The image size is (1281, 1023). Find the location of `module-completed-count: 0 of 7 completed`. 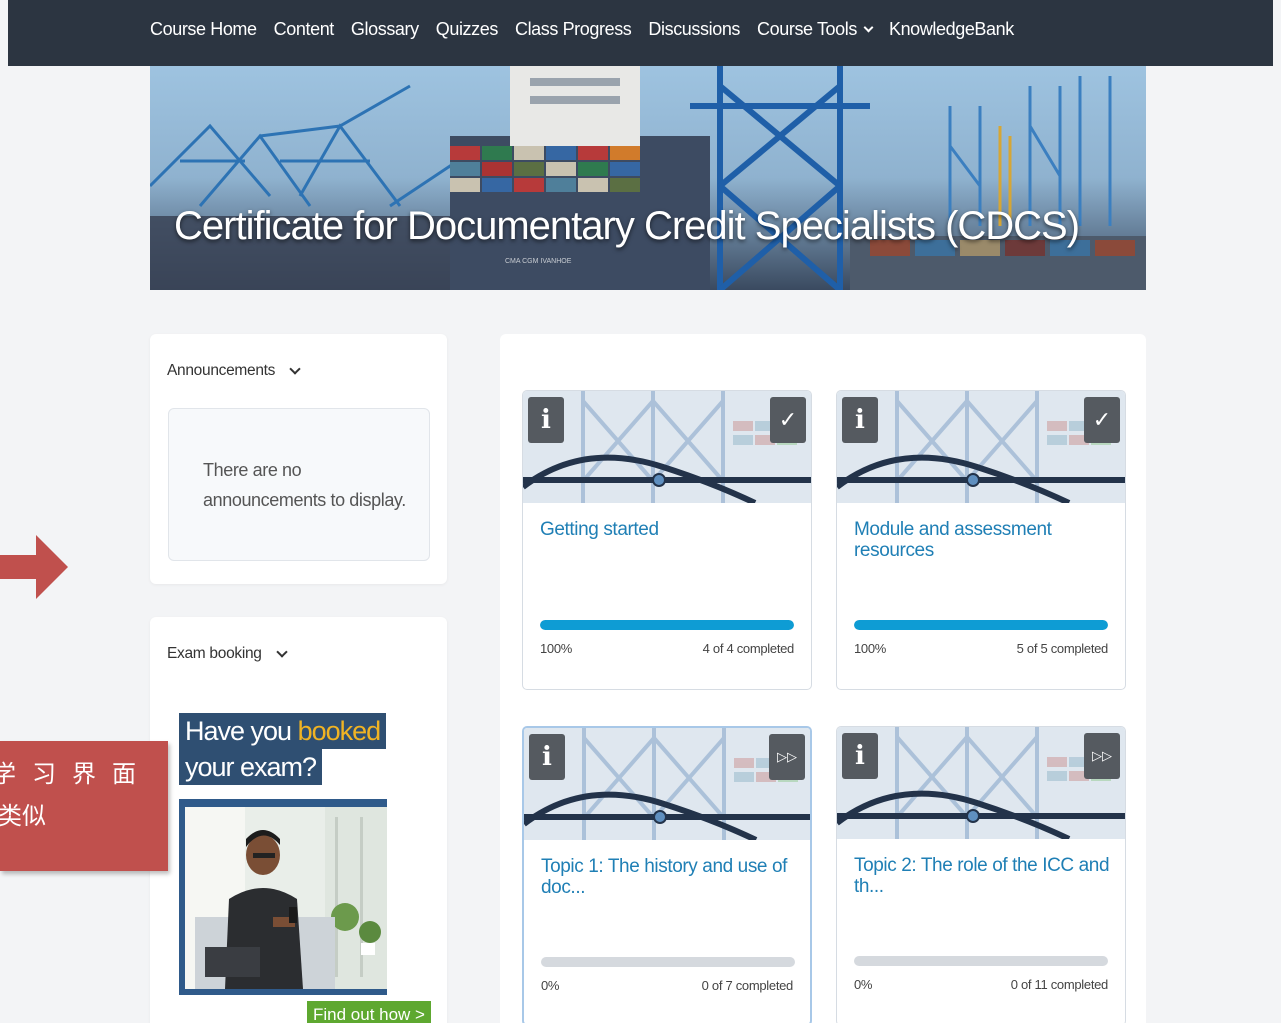

module-completed-count: 0 of 7 completed is located at coordinates (747, 985).